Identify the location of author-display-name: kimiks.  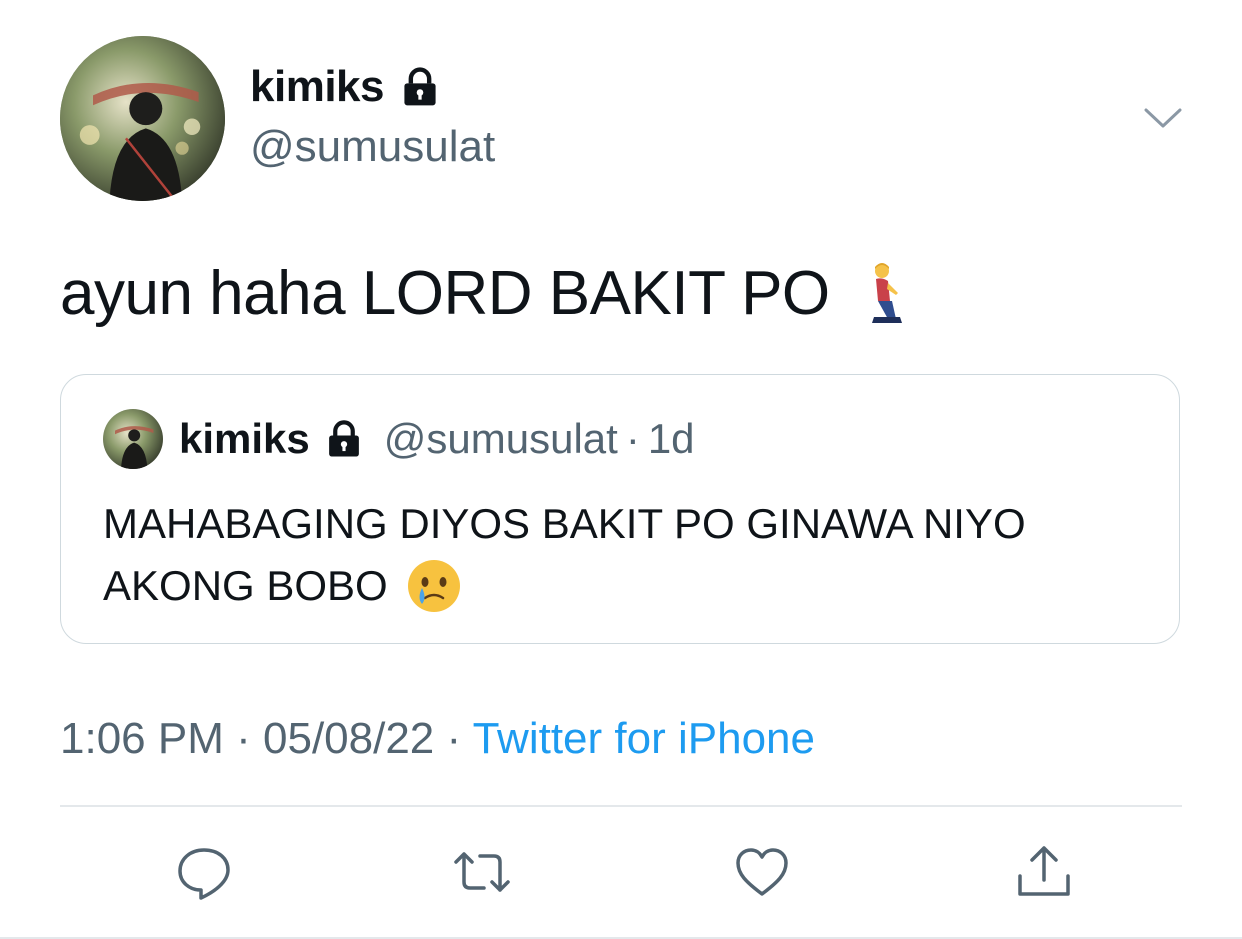
(317, 87).